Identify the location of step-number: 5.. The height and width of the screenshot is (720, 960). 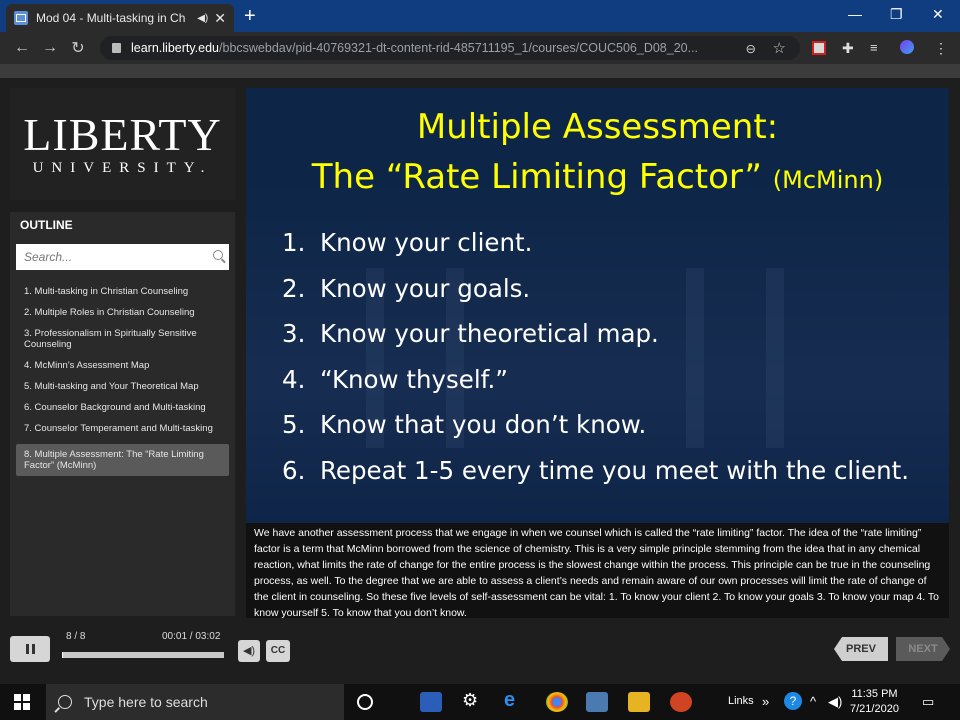
(294, 424).